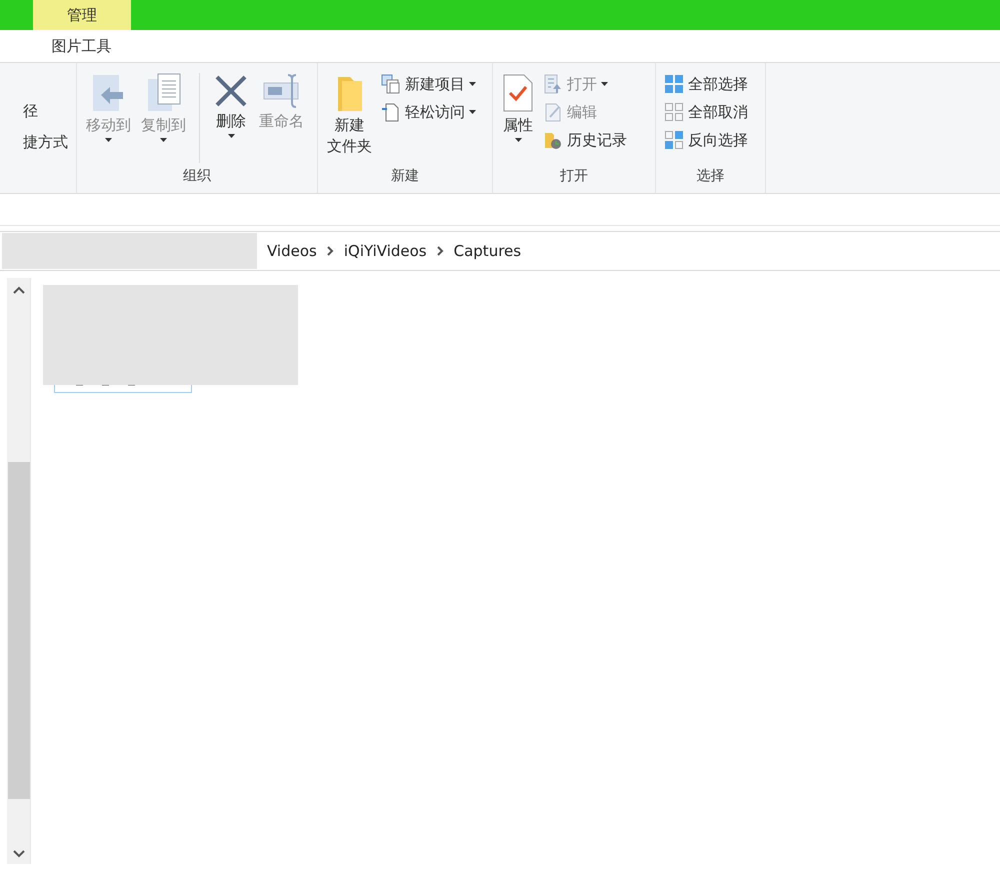 The height and width of the screenshot is (891, 1000). Describe the element at coordinates (585, 140) in the screenshot. I see `ribbon-button: 历史记录` at that location.